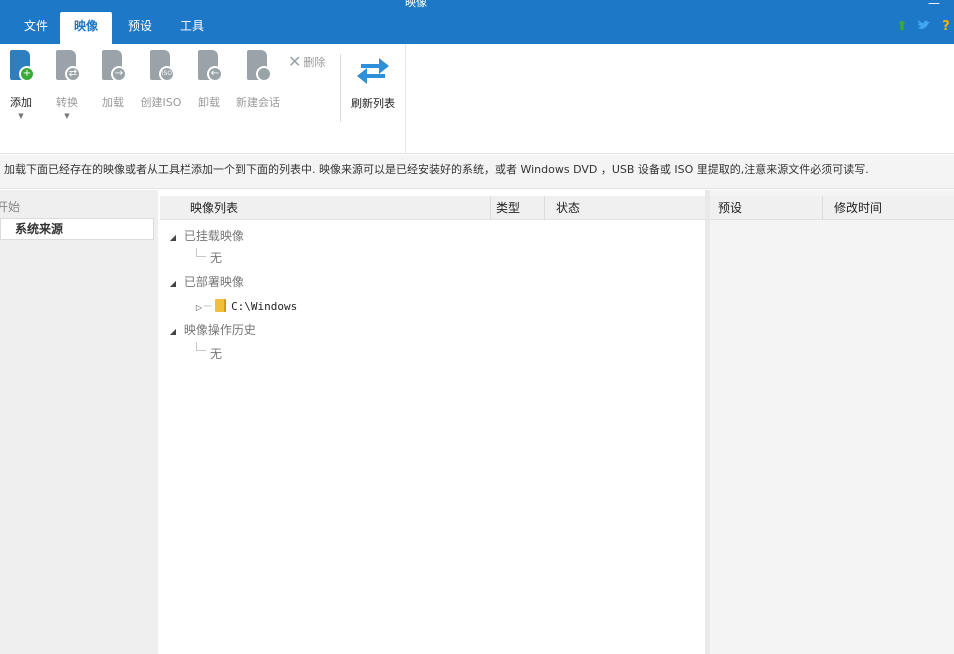 The image size is (954, 654). I want to click on delete-label: 删除, so click(314, 62).